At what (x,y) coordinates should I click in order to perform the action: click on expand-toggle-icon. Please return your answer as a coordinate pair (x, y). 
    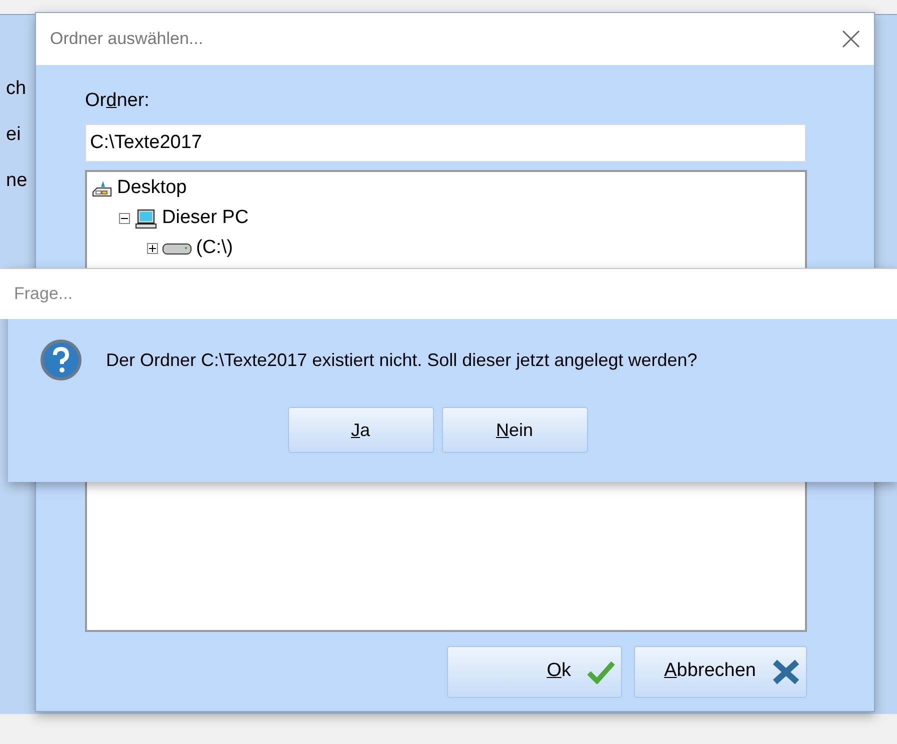
    Looking at the image, I should click on (152, 248).